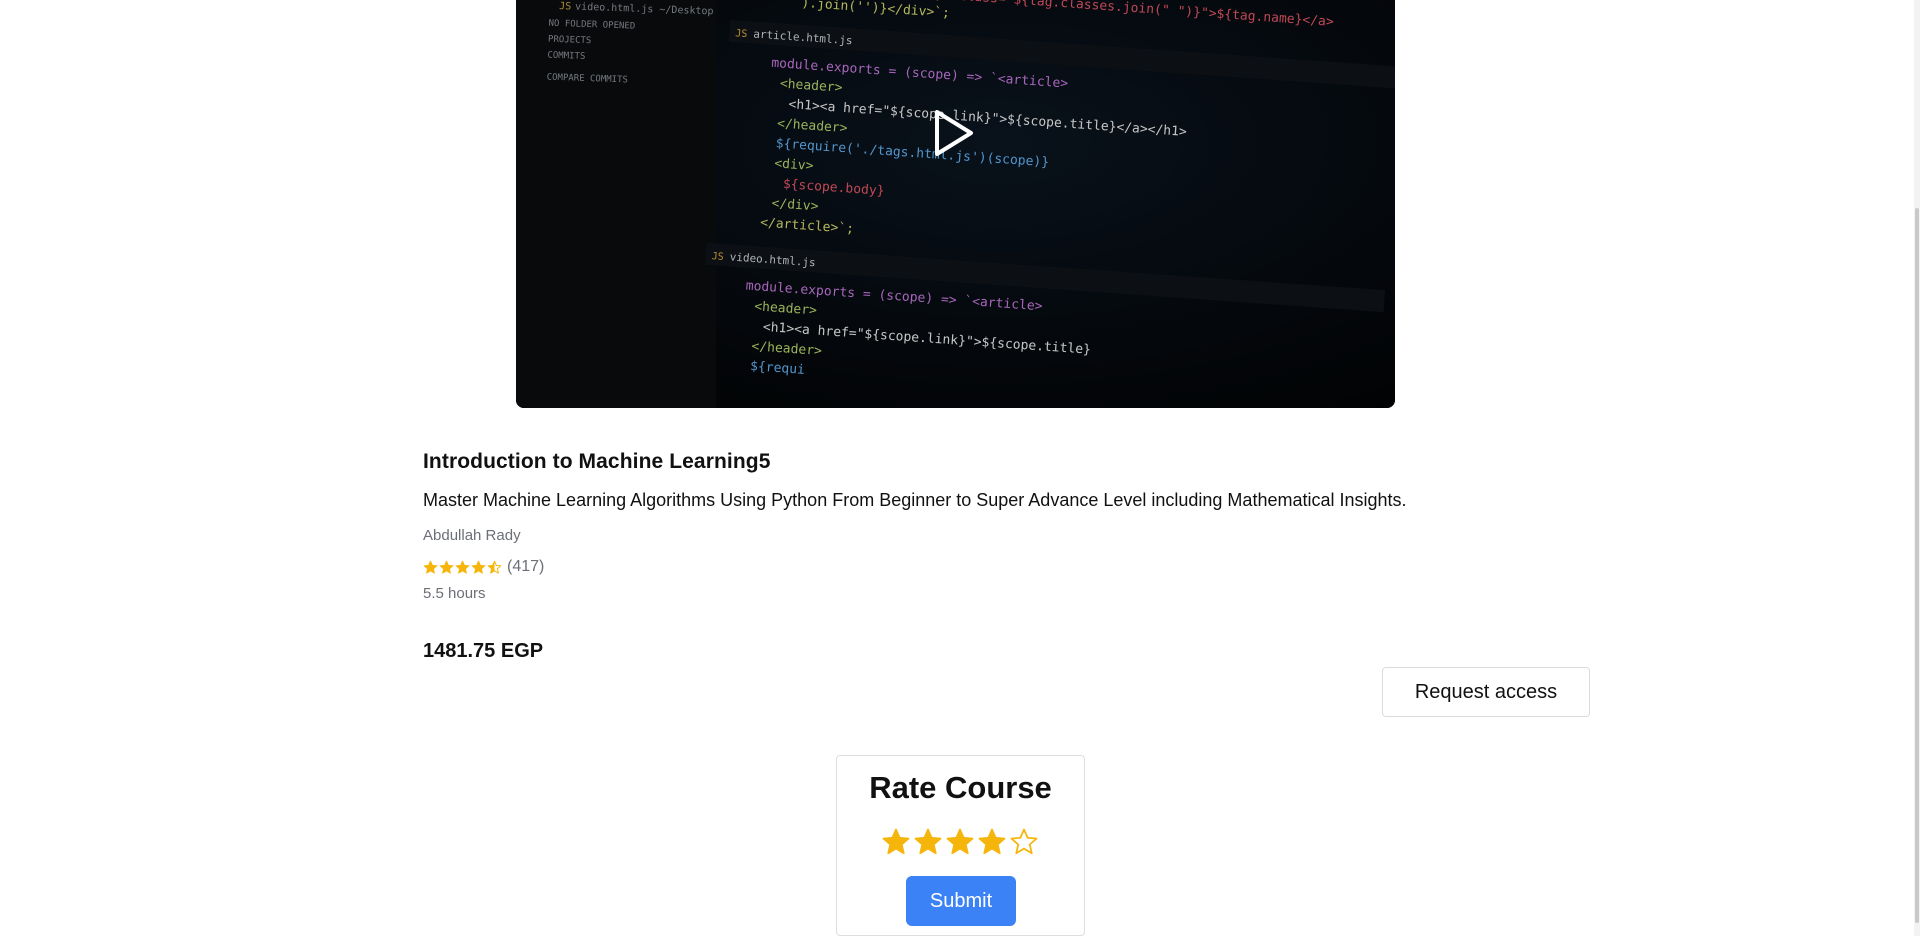 Image resolution: width=1920 pixels, height=936 pixels. What do you see at coordinates (961, 901) in the screenshot?
I see `submit-rating-button: Submit` at bounding box center [961, 901].